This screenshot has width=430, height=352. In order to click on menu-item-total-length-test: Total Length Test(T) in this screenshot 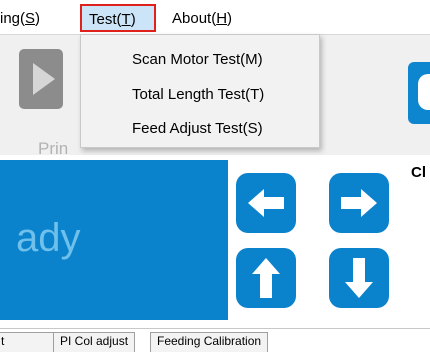, I will do `click(198, 95)`.